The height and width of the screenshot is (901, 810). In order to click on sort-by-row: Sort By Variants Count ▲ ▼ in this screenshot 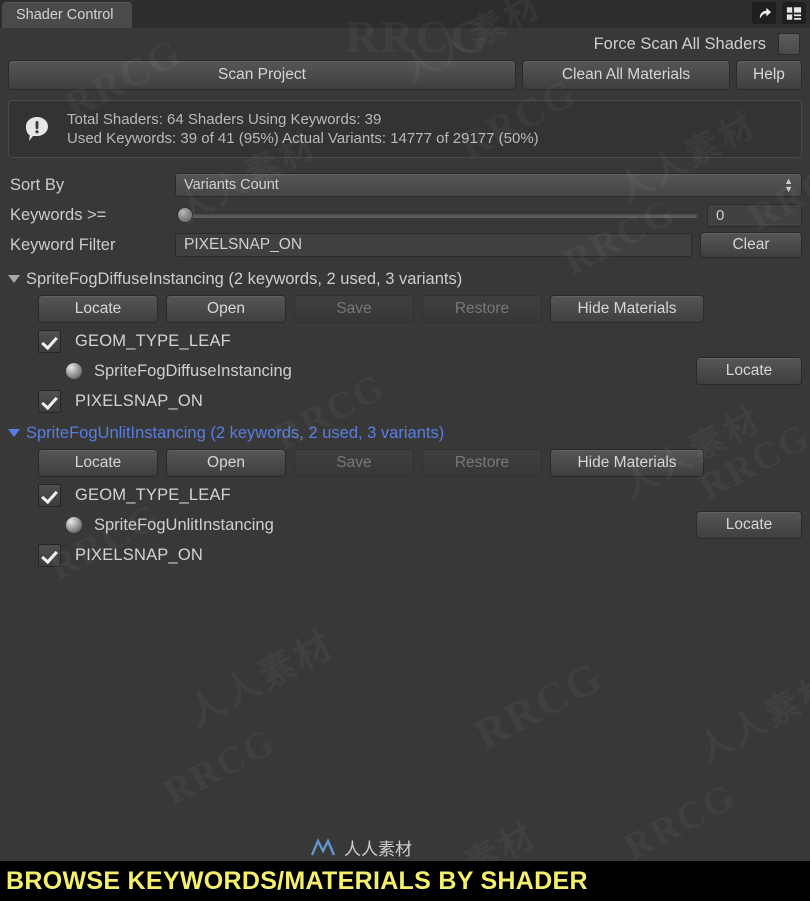, I will do `click(405, 185)`.